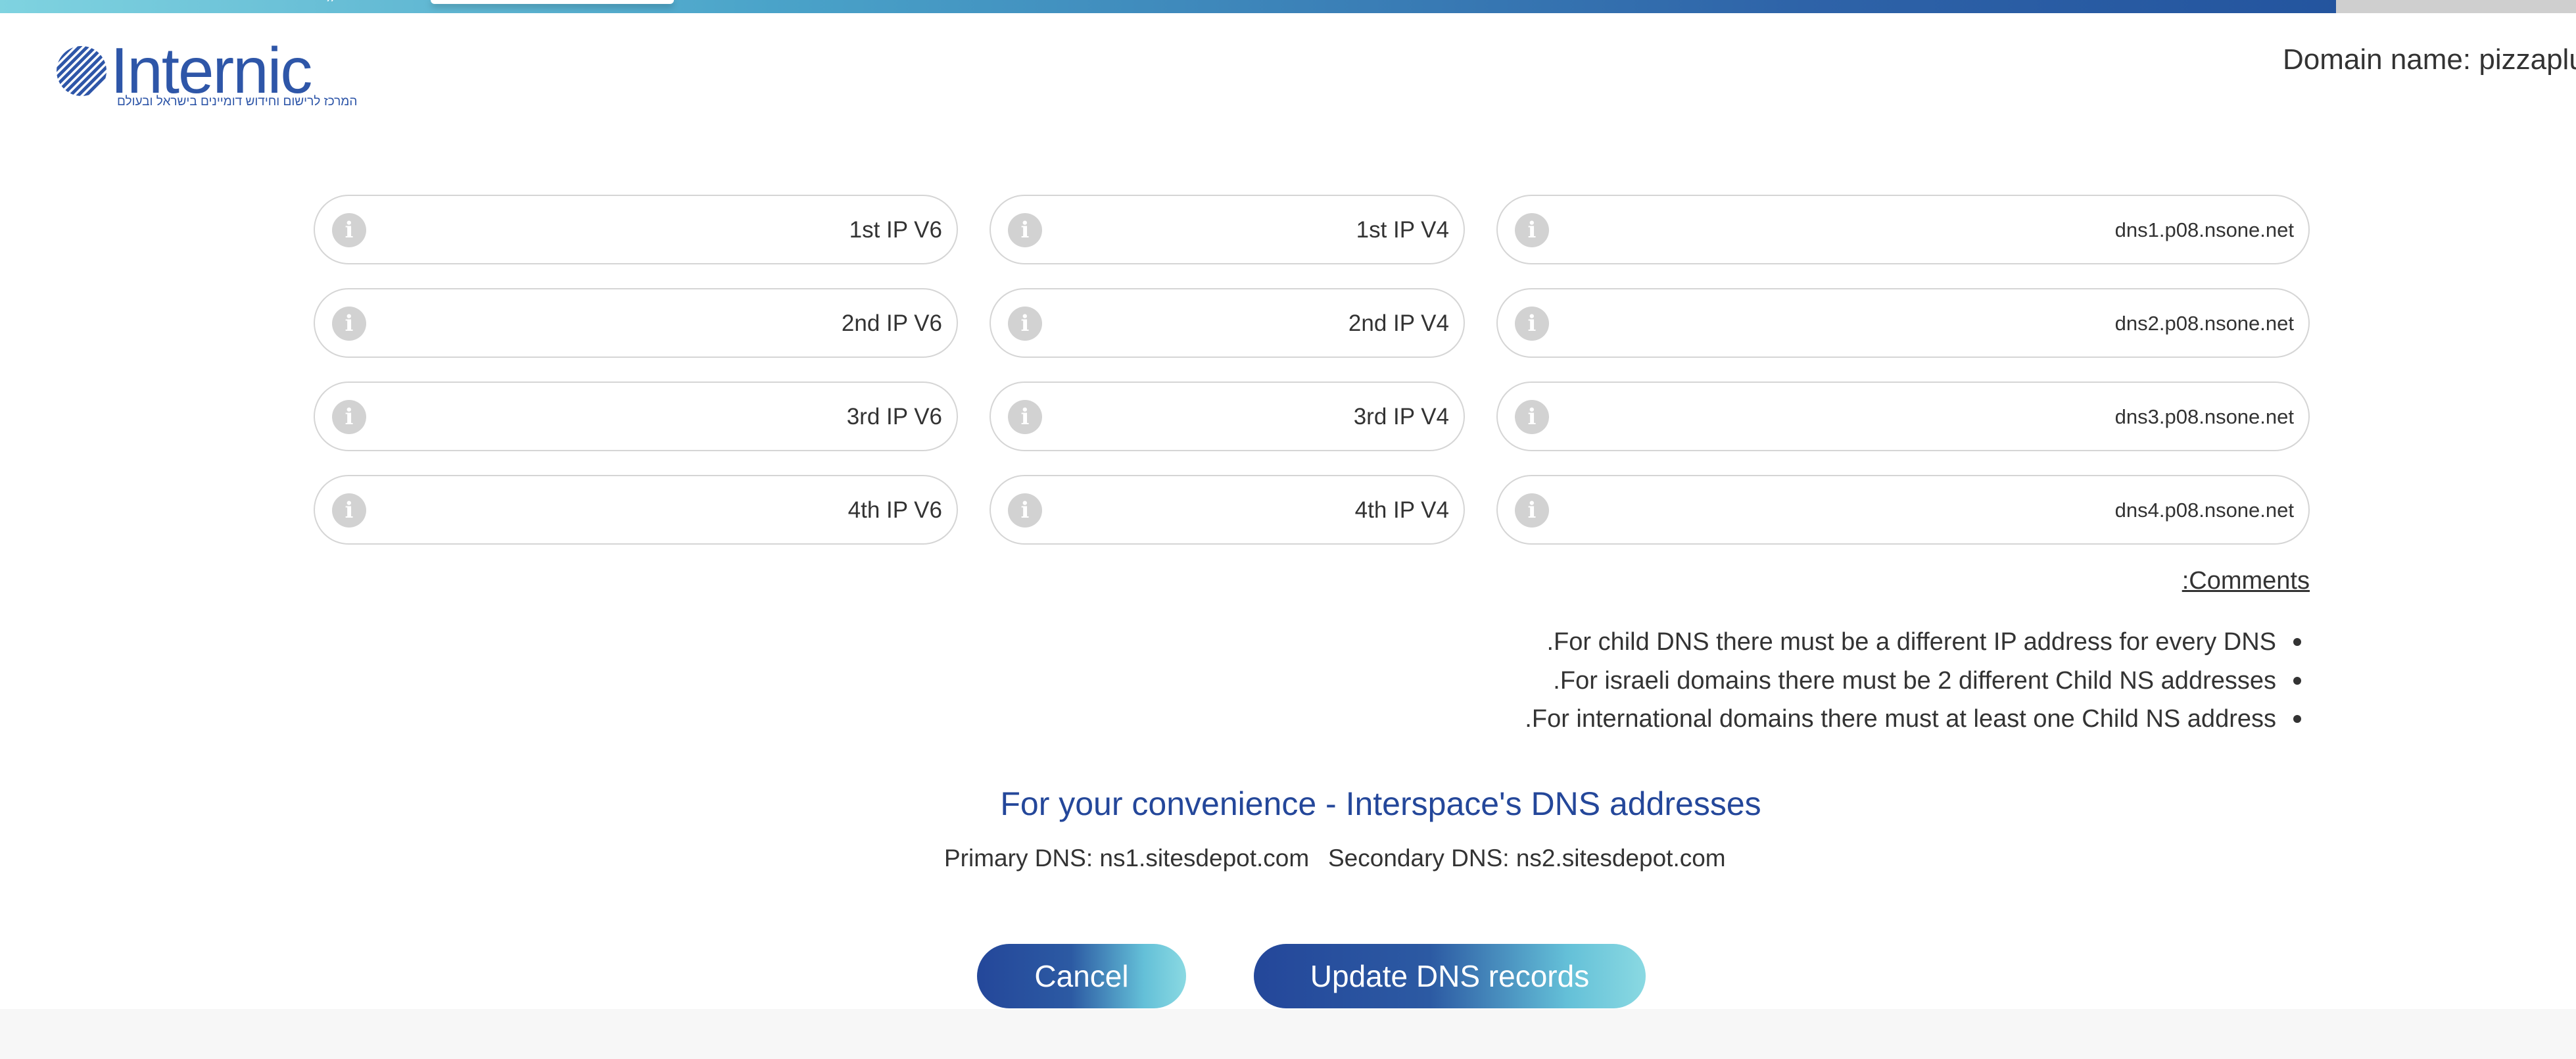 The width and height of the screenshot is (2576, 1059). Describe the element at coordinates (2204, 416) in the screenshot. I see `nameserver-value-3: dns3.p08.nsone.net` at that location.